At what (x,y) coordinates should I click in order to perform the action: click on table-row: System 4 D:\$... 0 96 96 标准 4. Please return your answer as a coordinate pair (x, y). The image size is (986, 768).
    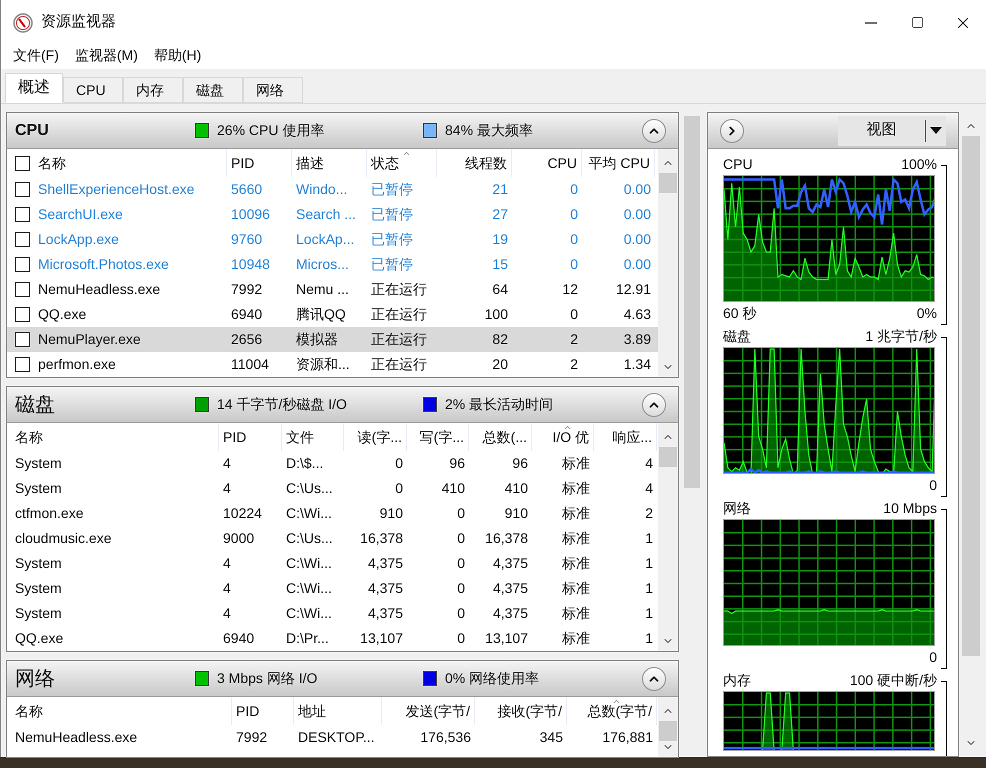
    Looking at the image, I should click on (332, 463).